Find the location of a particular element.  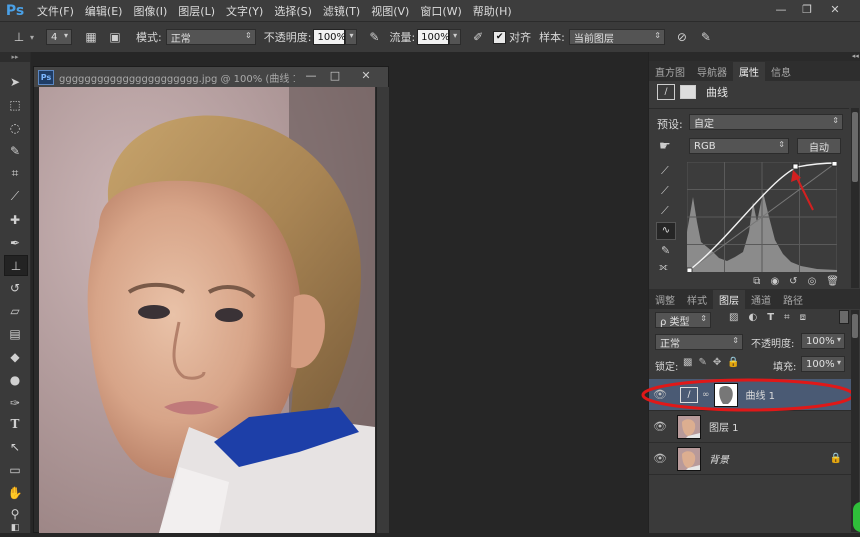

brush-tool-icon: ✒ is located at coordinates (15, 242).